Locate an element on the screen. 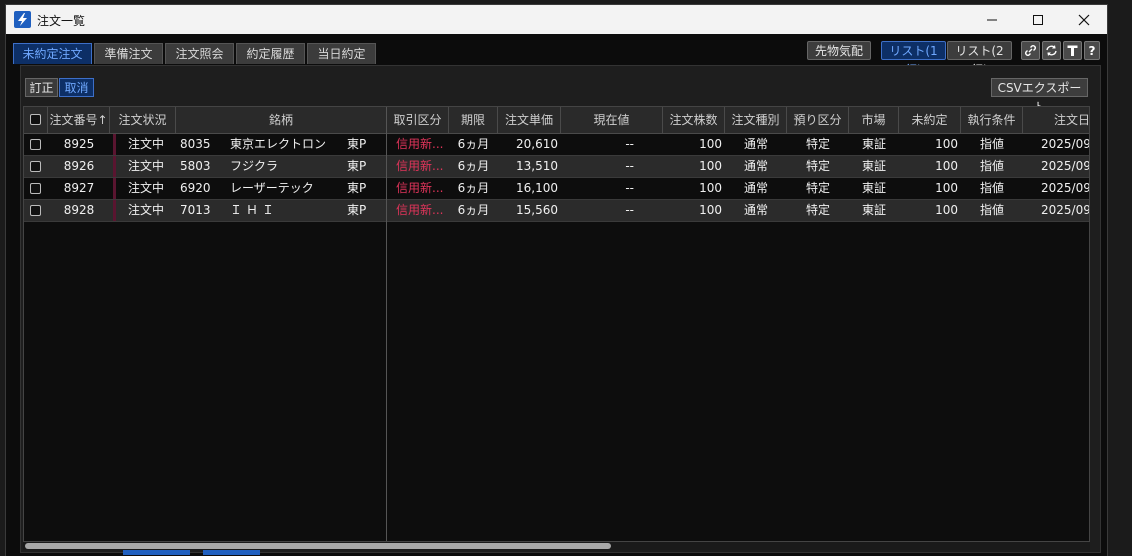 The height and width of the screenshot is (556, 1132). horizontal-scrollbar is located at coordinates (556, 546).